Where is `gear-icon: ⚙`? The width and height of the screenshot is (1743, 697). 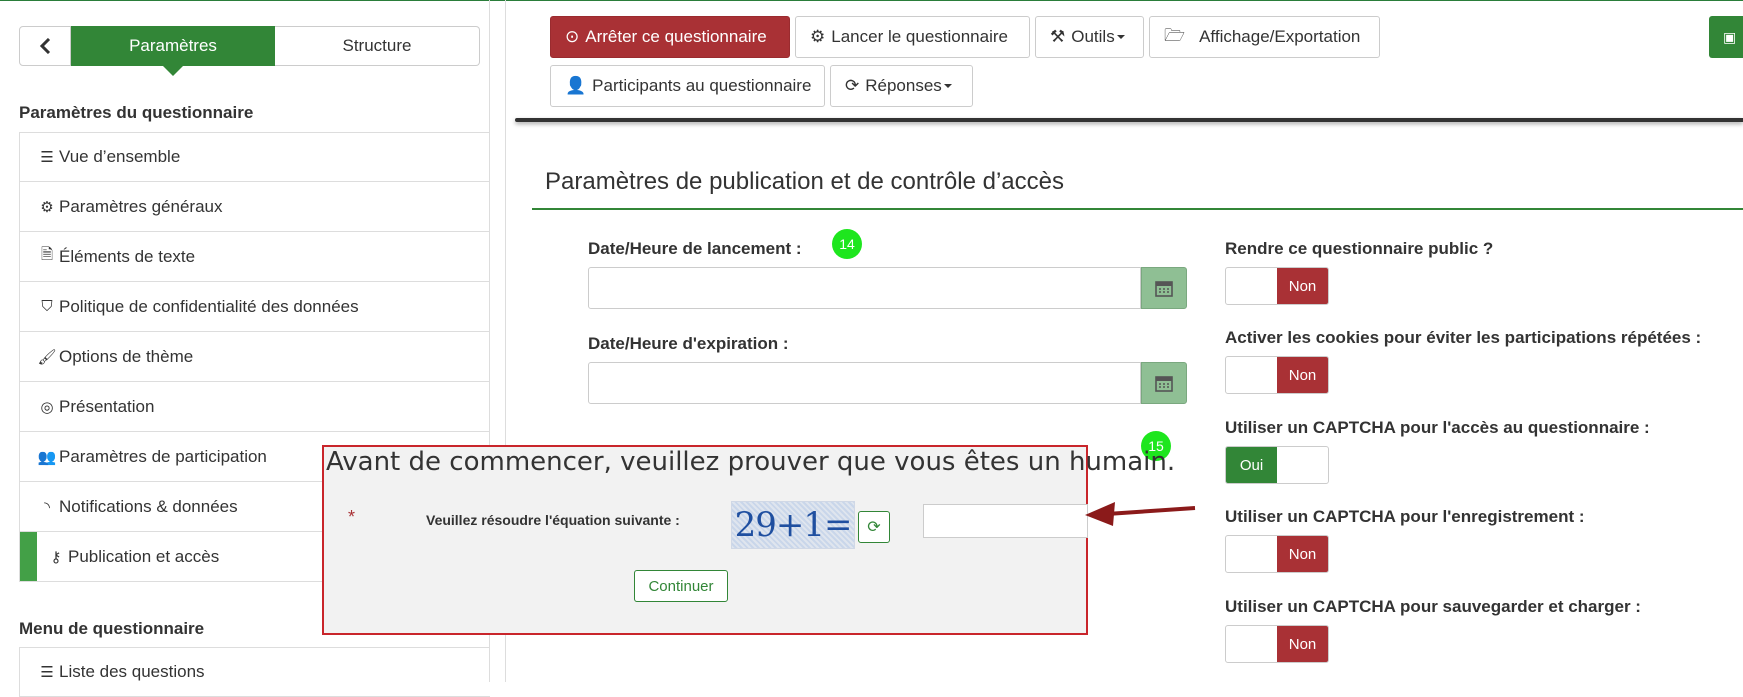
gear-icon: ⚙ is located at coordinates (818, 36).